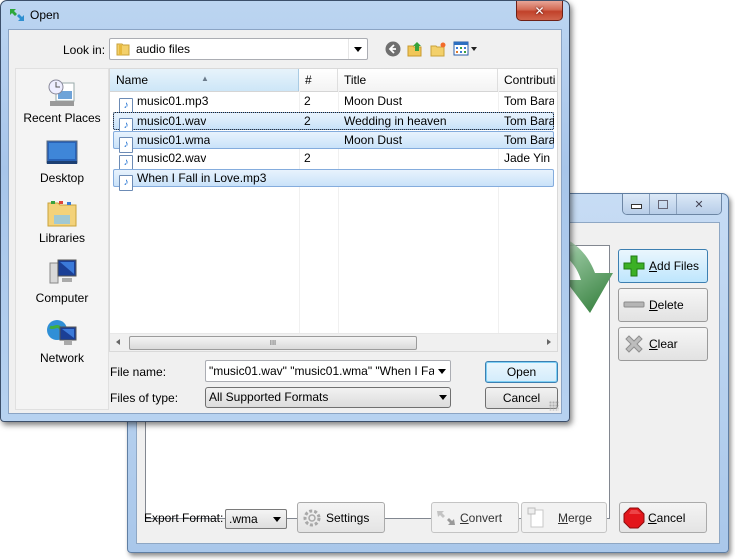 This screenshot has height=560, width=735. I want to click on merge-button: Merge, so click(564, 517).